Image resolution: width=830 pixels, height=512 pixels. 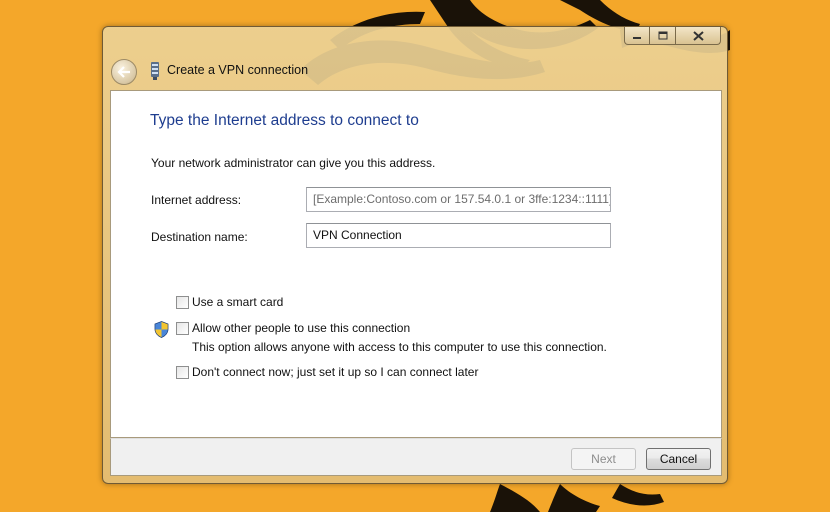 I want to click on close-button, so click(x=698, y=36).